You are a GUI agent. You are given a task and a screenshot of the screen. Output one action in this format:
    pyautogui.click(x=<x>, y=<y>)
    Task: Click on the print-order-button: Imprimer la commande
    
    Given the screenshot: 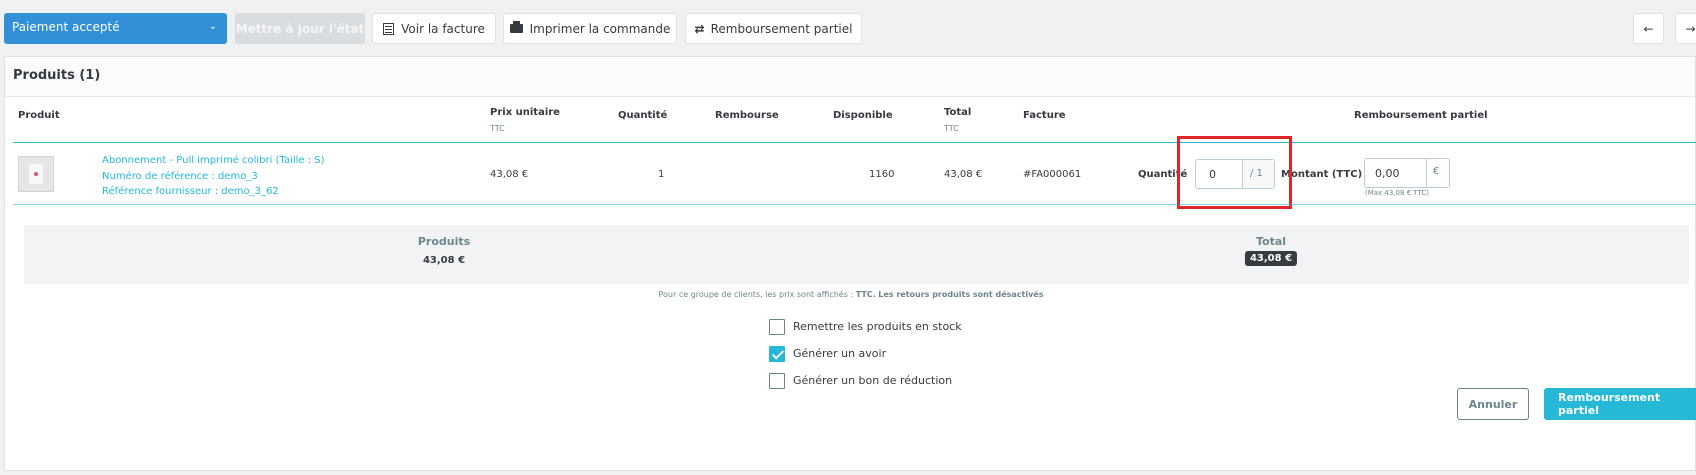 What is the action you would take?
    pyautogui.click(x=590, y=28)
    